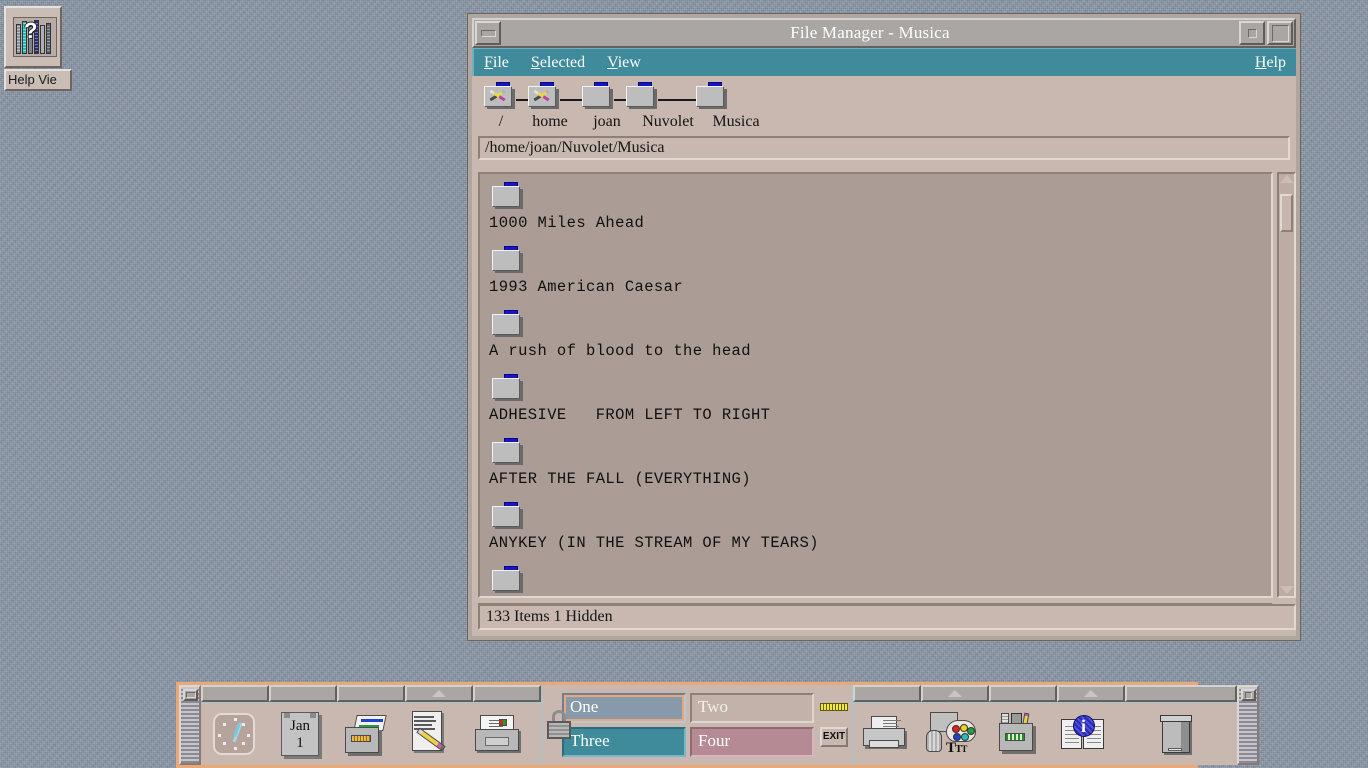 The width and height of the screenshot is (1368, 768). What do you see at coordinates (303, 693) in the screenshot?
I see `panel-switch-calendar` at bounding box center [303, 693].